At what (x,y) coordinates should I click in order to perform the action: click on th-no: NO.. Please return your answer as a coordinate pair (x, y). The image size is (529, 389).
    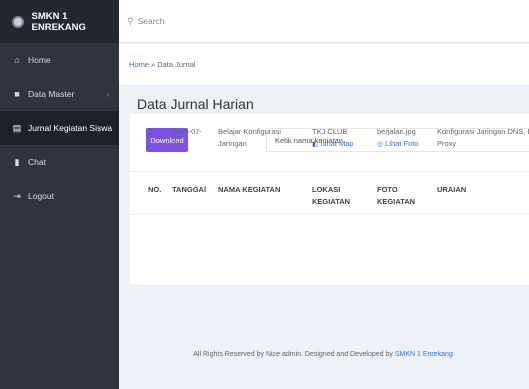
    Looking at the image, I should click on (155, 189).